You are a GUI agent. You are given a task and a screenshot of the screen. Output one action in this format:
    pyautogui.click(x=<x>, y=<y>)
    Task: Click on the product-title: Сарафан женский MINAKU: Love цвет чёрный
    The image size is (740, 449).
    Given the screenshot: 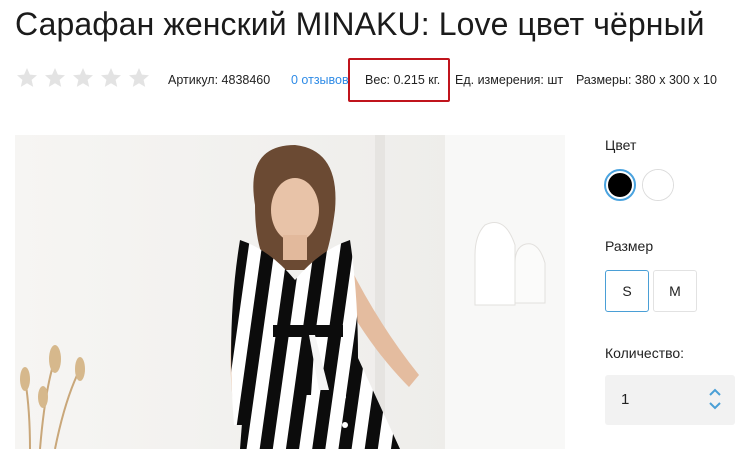 What is the action you would take?
    pyautogui.click(x=360, y=24)
    